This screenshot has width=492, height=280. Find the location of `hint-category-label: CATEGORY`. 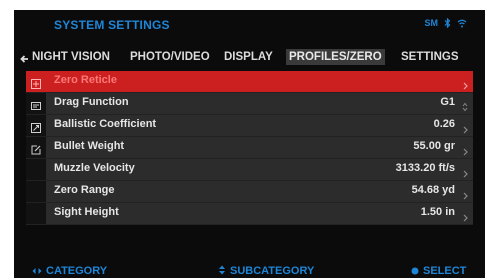

hint-category-label: CATEGORY is located at coordinates (77, 271).